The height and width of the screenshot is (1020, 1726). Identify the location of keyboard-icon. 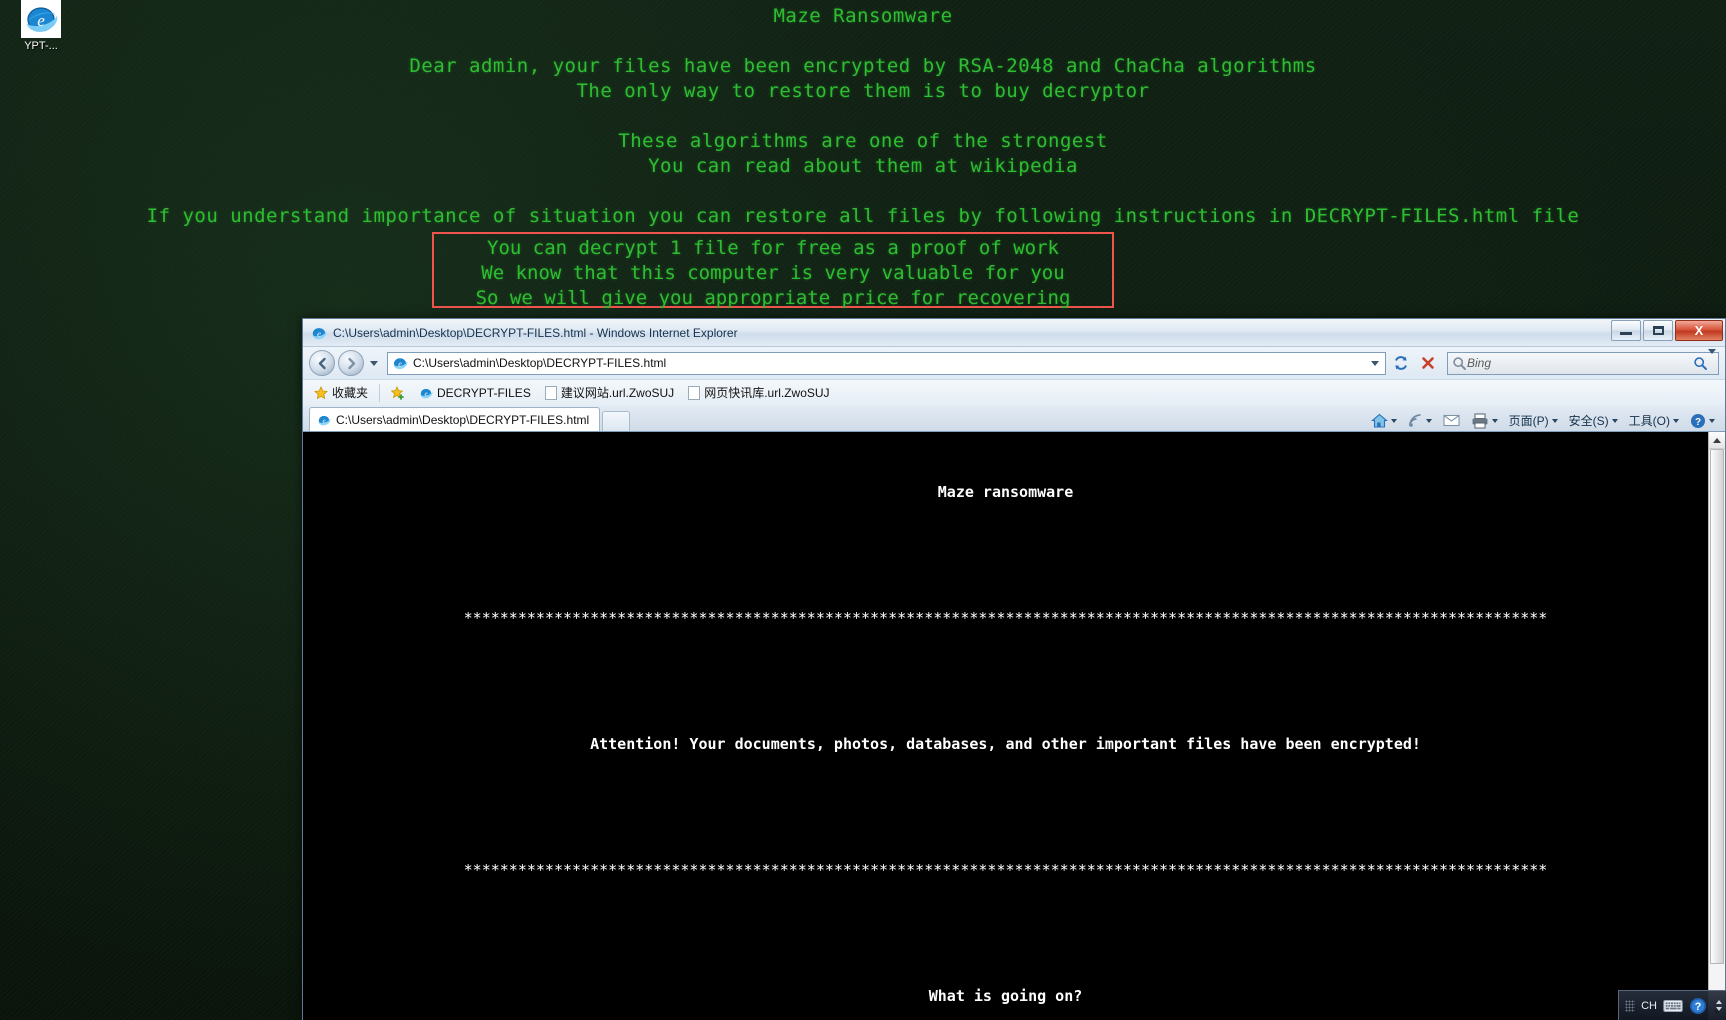
(1673, 1006).